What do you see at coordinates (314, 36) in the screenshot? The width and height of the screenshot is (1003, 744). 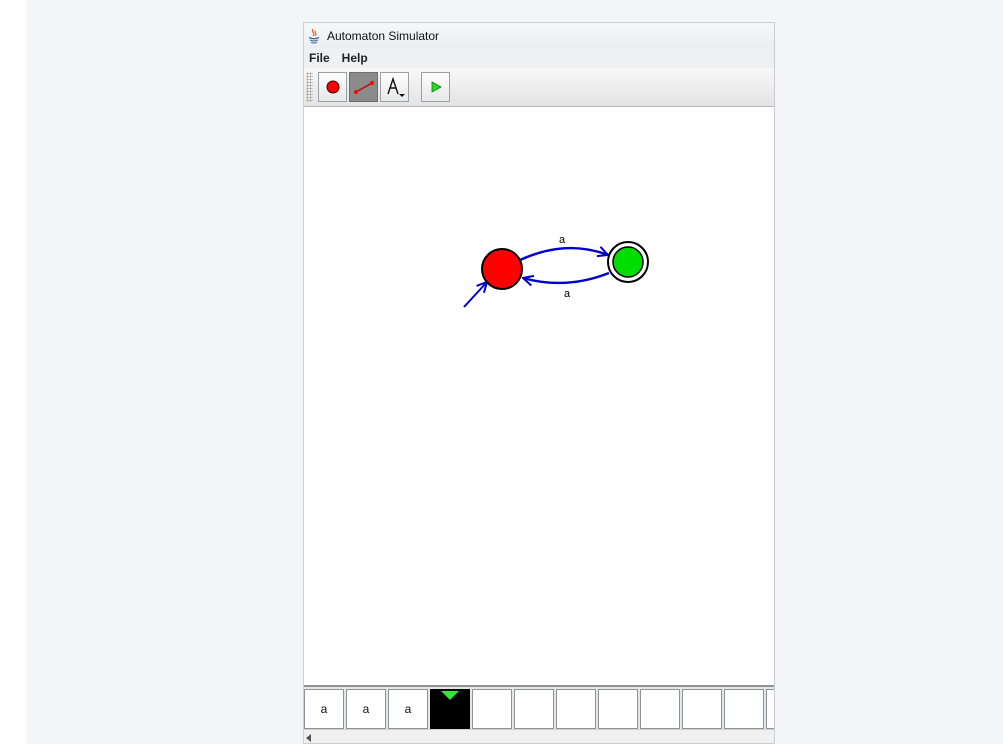 I see `java-app-icon` at bounding box center [314, 36].